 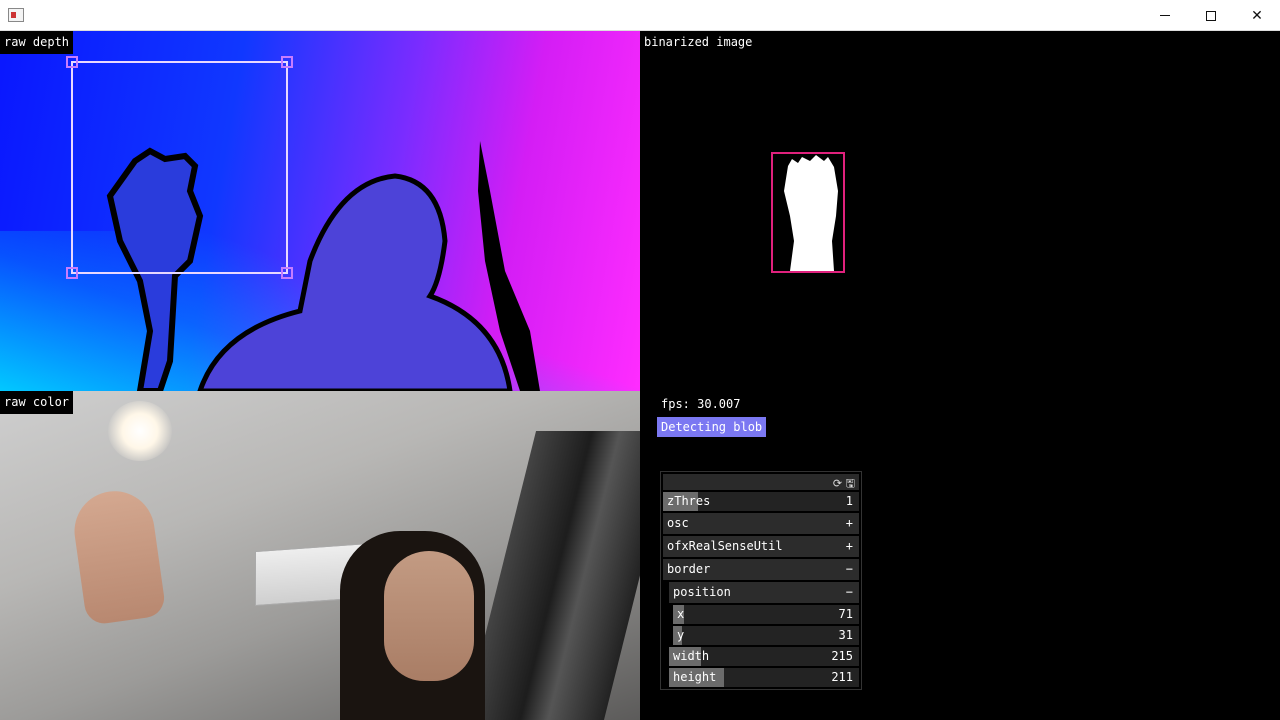 What do you see at coordinates (761, 482) in the screenshot?
I see `panel-header: ⟳ 🖫` at bounding box center [761, 482].